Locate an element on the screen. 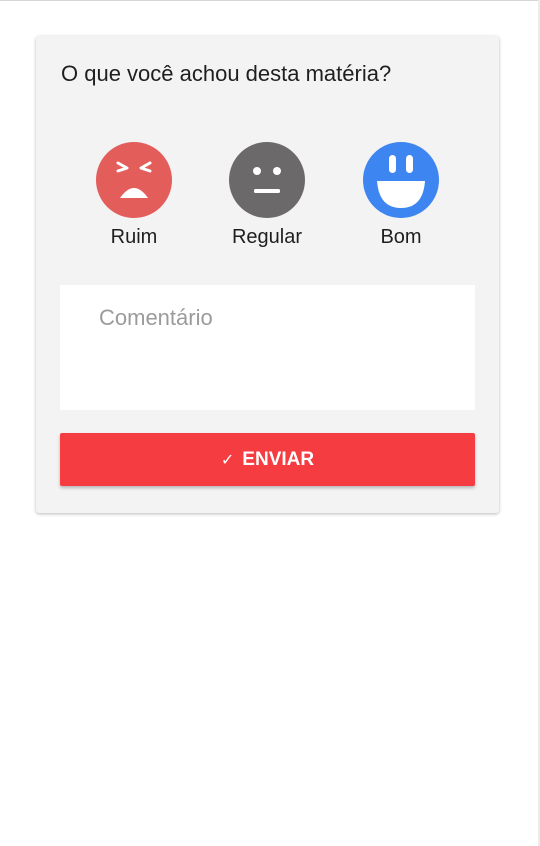  happy-face-icon is located at coordinates (401, 180).